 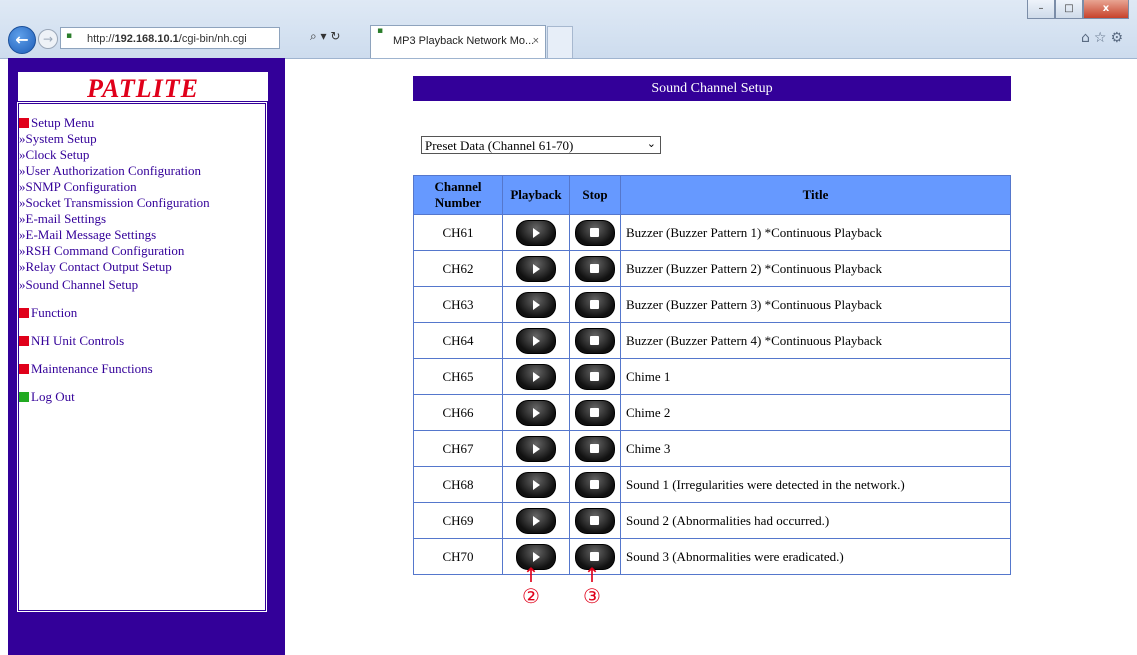 I want to click on logout-label: Log Out, so click(x=53, y=396).